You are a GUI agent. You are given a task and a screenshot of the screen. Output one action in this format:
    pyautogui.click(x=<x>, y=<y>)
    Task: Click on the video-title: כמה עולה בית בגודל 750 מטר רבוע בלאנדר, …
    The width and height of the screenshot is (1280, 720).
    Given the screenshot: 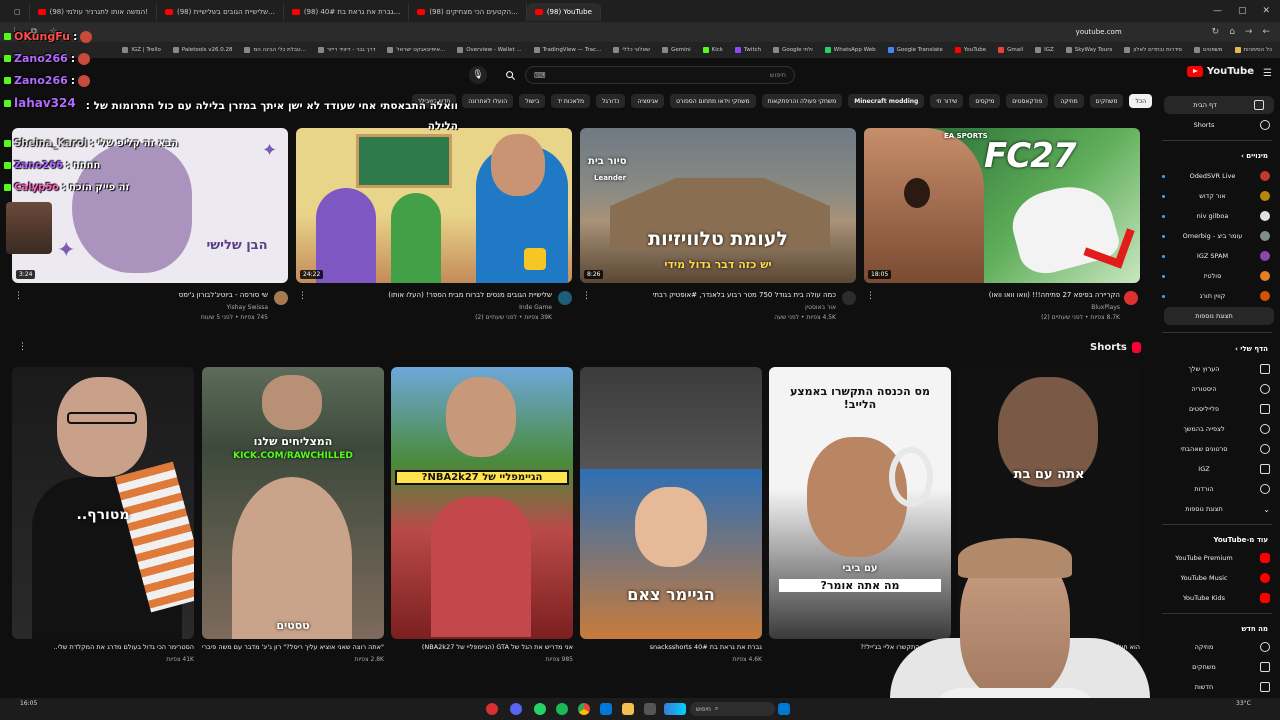 What is the action you would take?
    pyautogui.click(x=716, y=295)
    